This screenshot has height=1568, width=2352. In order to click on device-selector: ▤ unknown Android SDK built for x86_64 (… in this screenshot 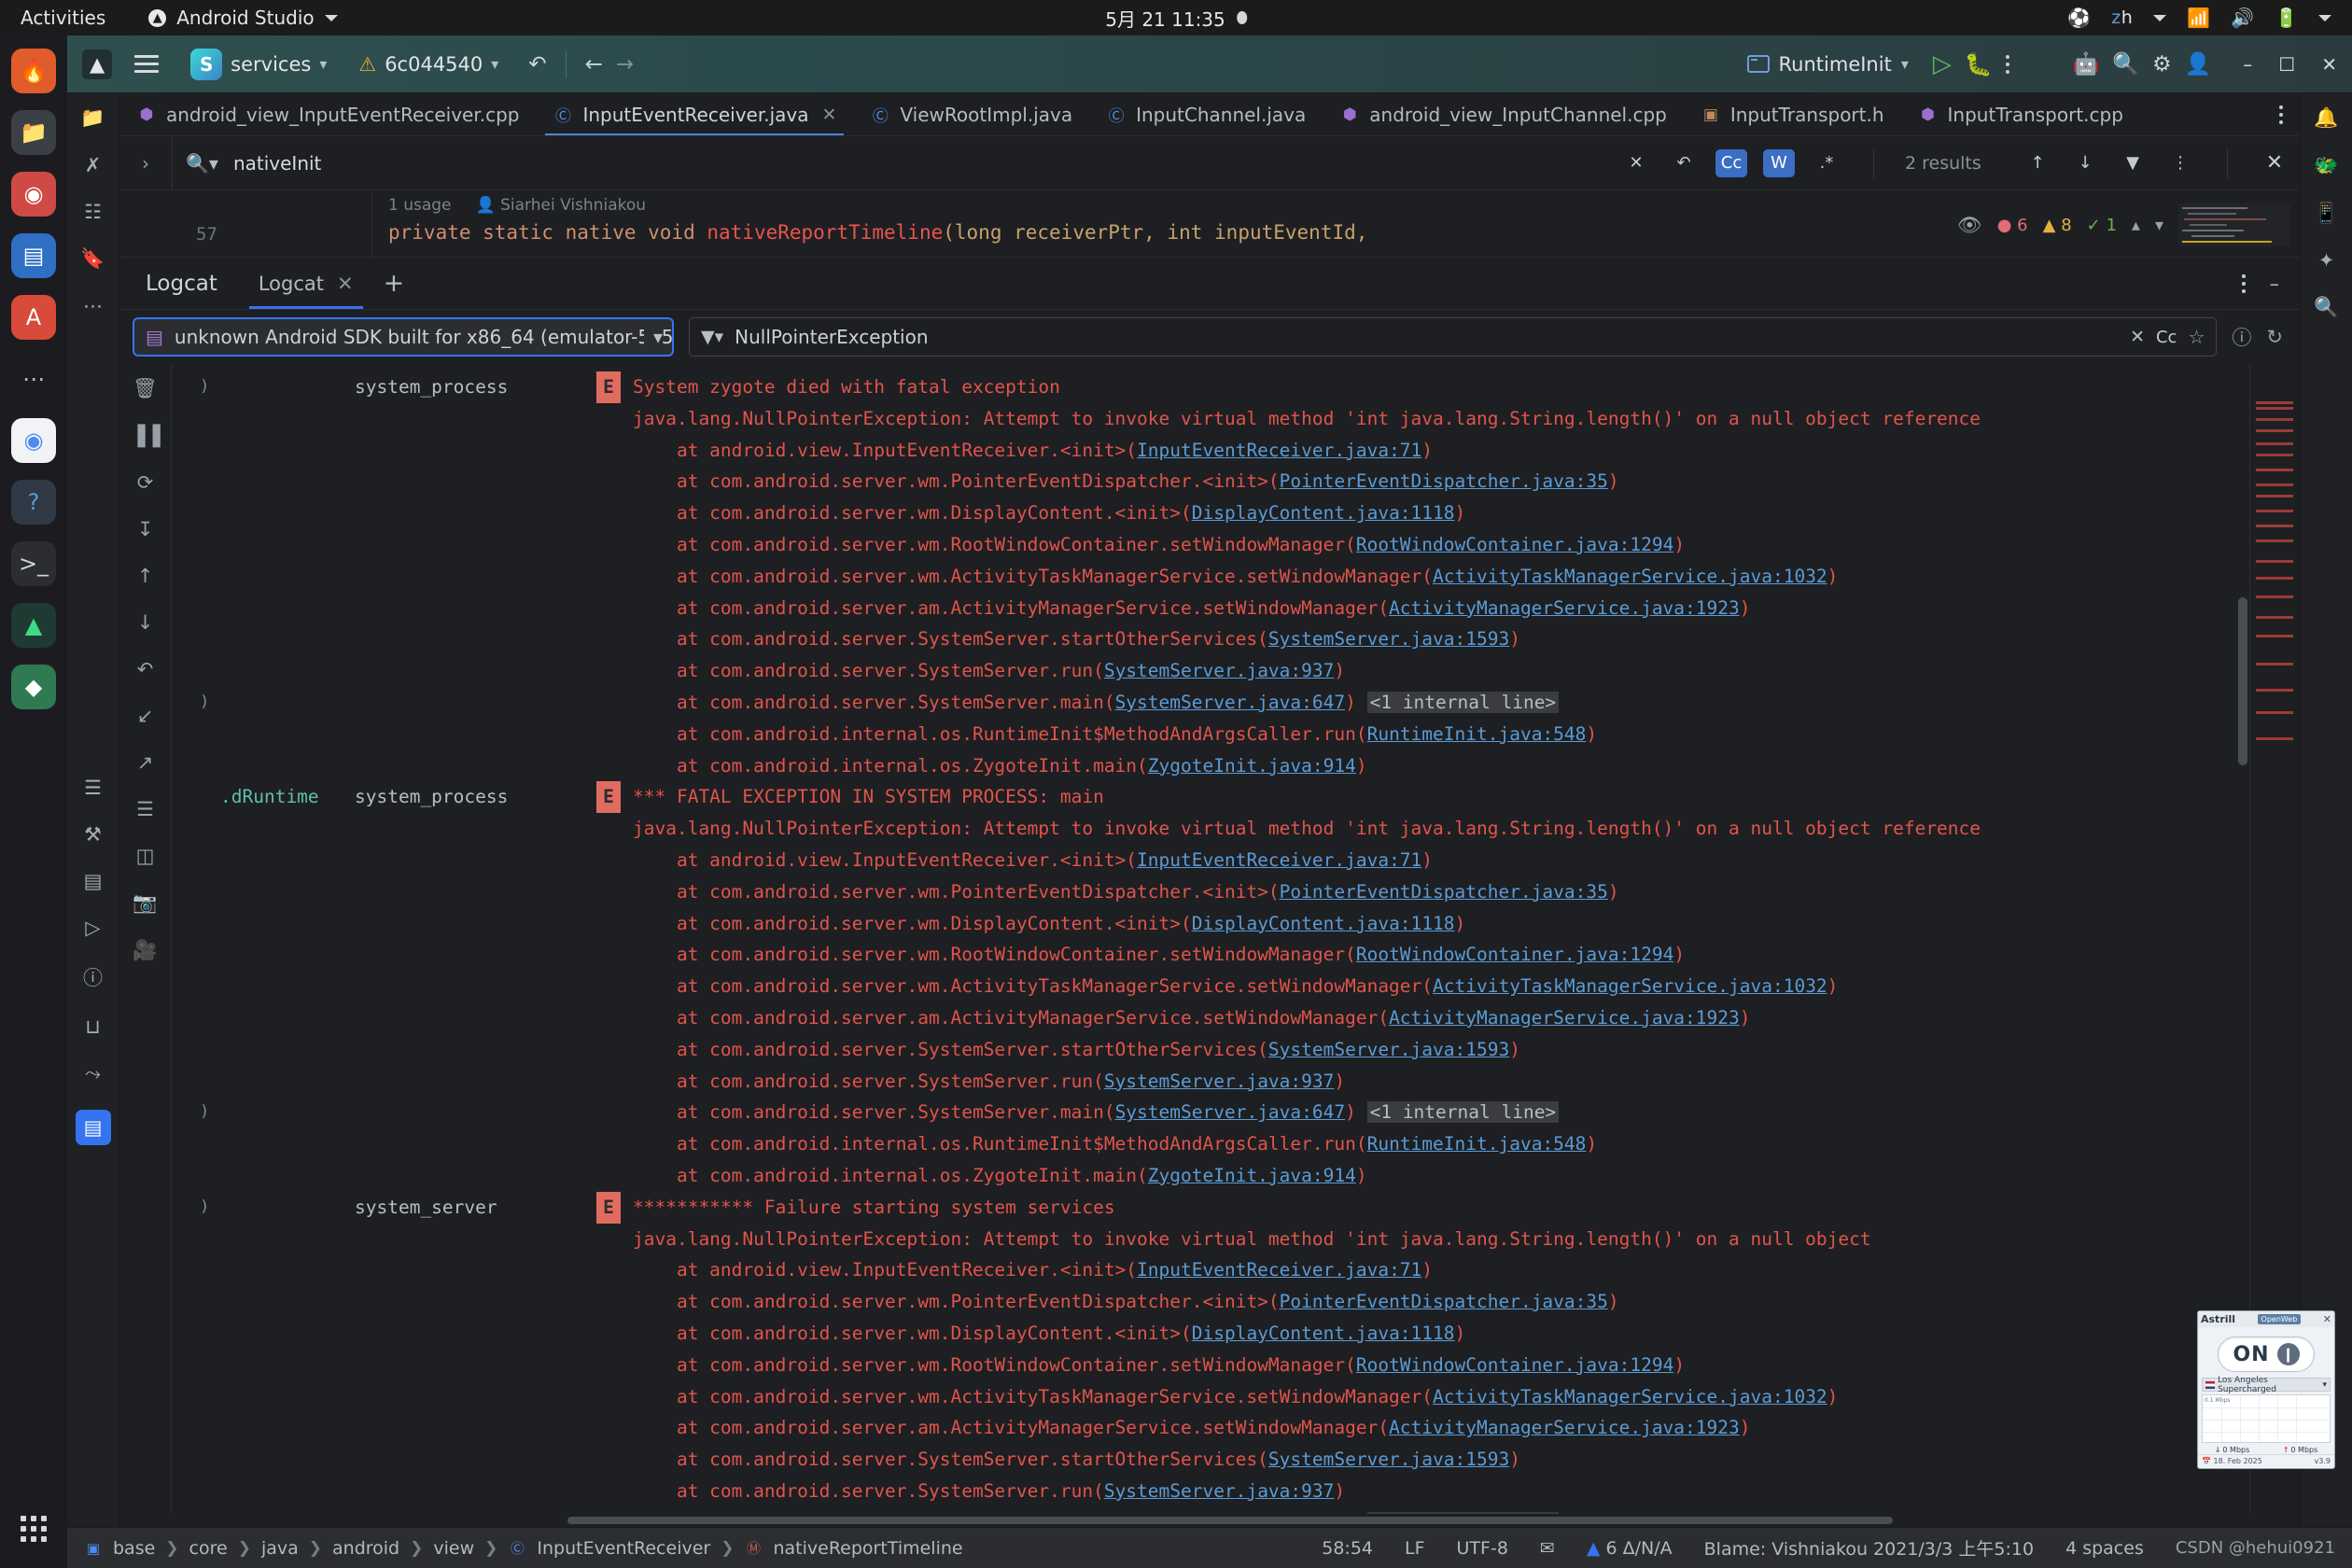, I will do `click(403, 337)`.